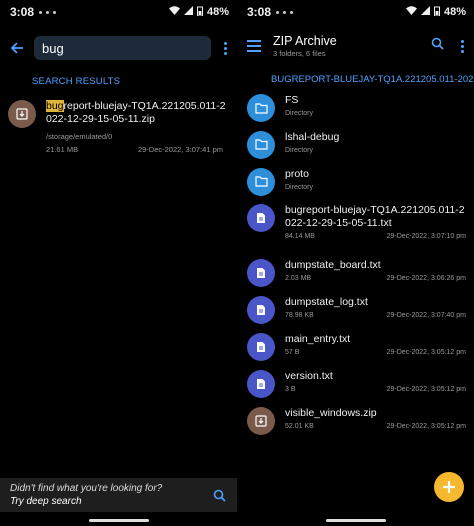  Describe the element at coordinates (426, 316) in the screenshot. I see `item-date: 29-Dec-2022, 3:07:40 pm` at that location.